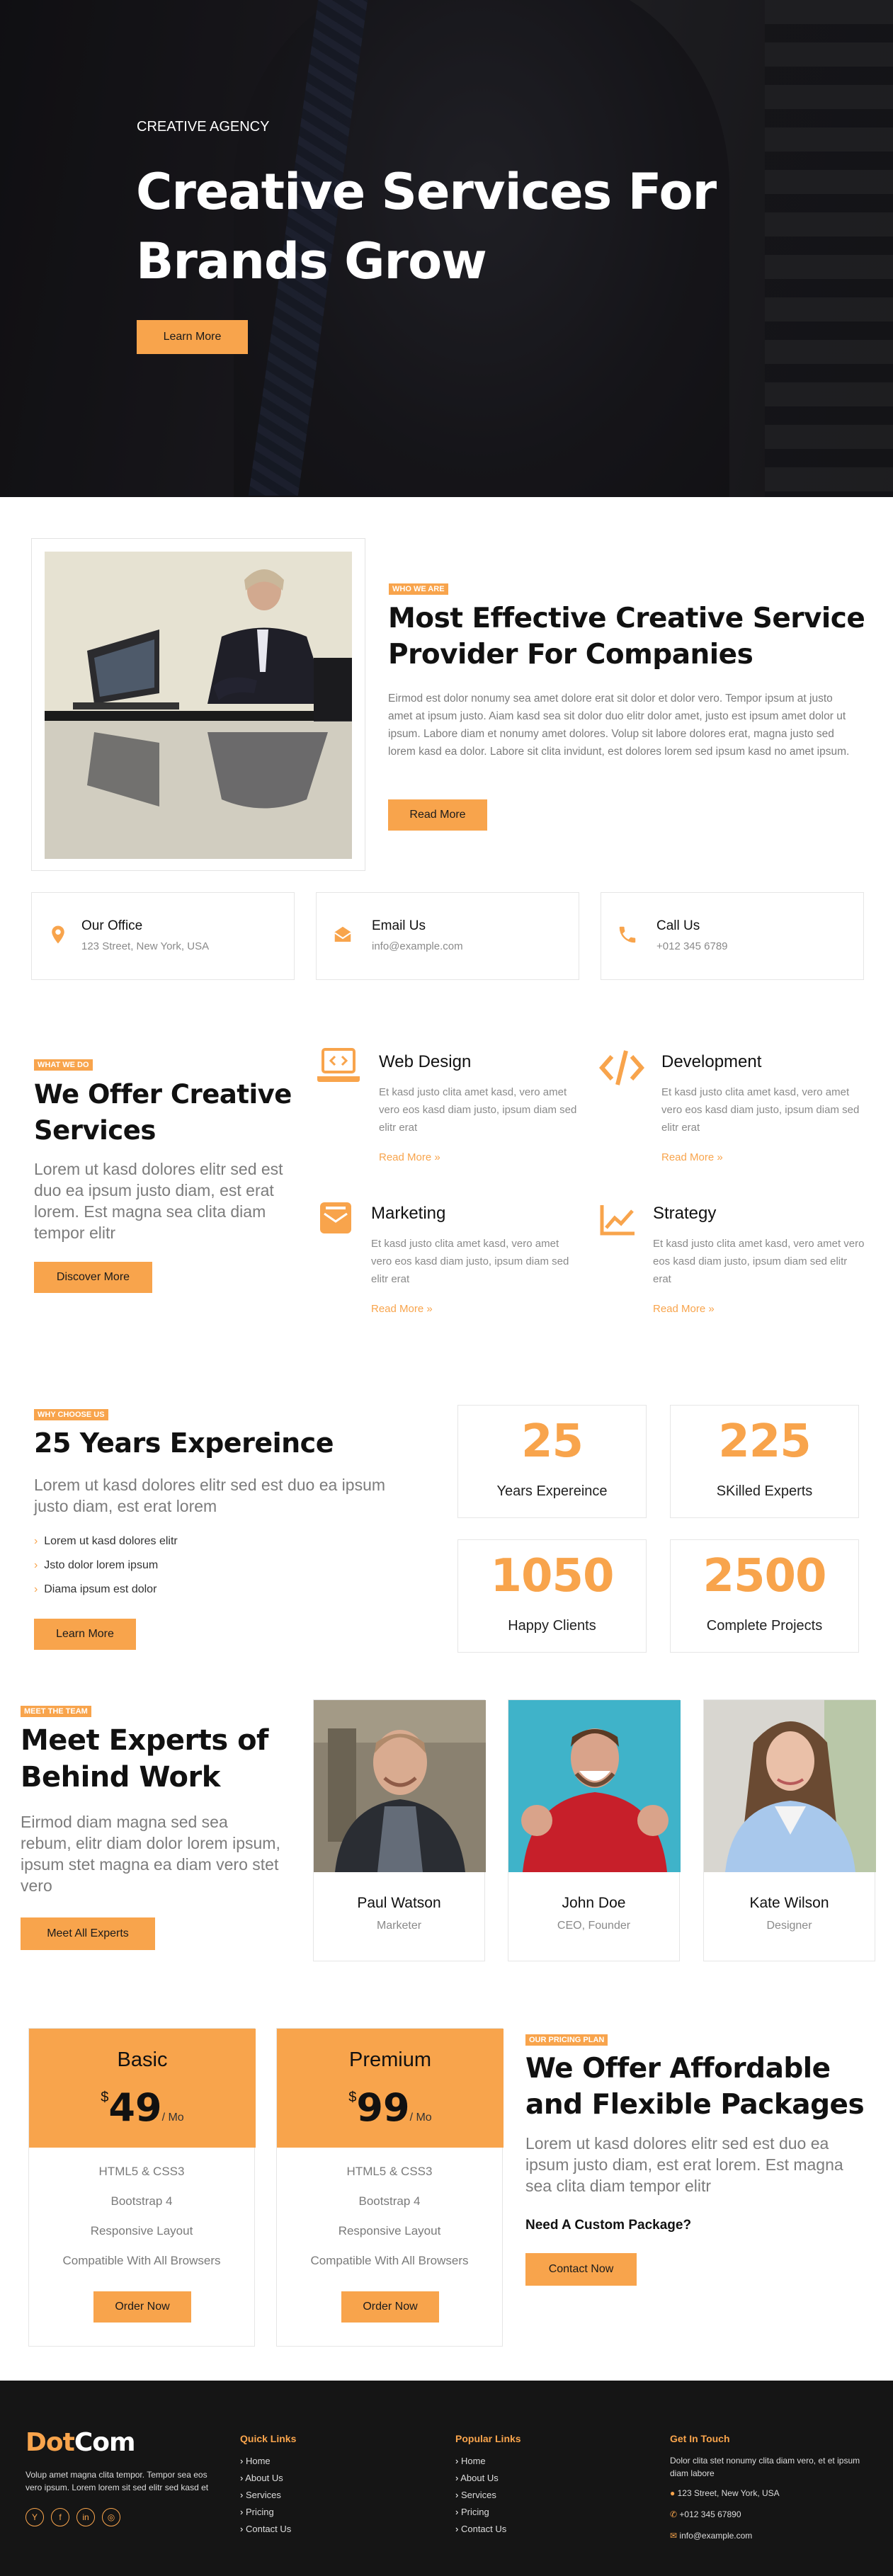 The width and height of the screenshot is (893, 2576). Describe the element at coordinates (96, 1565) in the screenshot. I see `why-list-item: › Jsto dolor lorem ipsum` at that location.